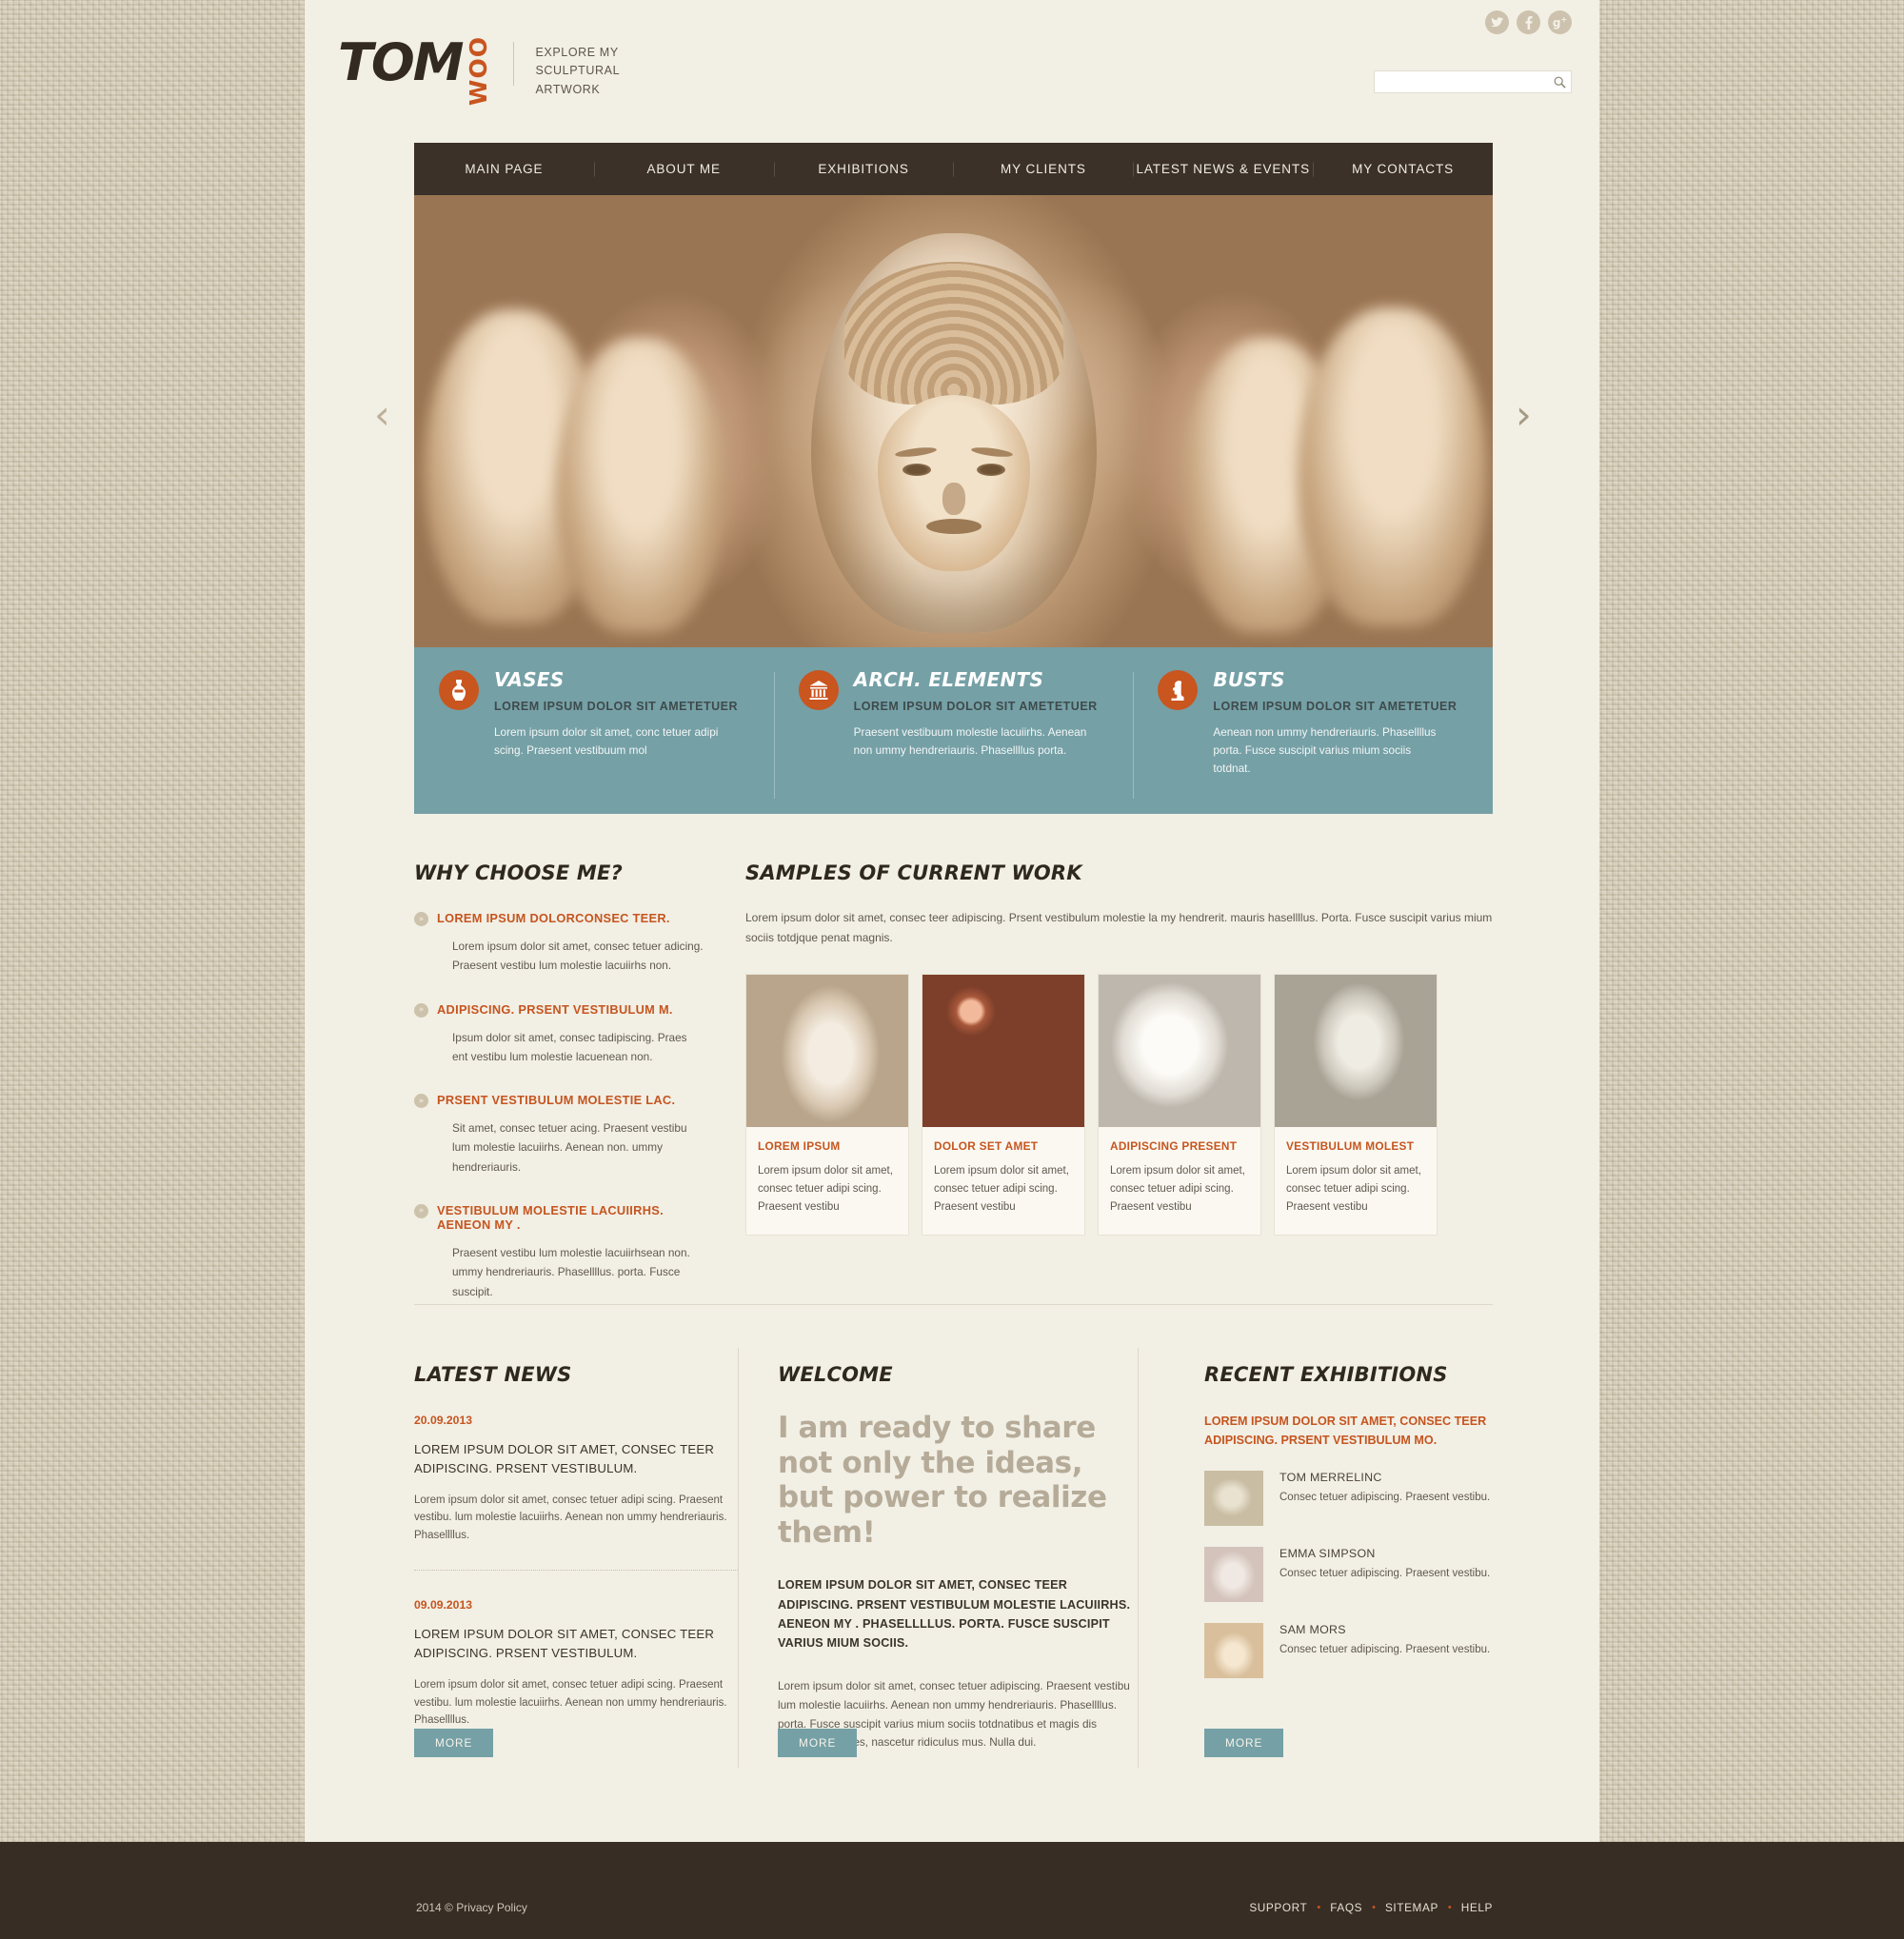 The width and height of the screenshot is (1904, 1939). Describe the element at coordinates (1477, 1907) in the screenshot. I see `footer-link-help: HELP` at that location.